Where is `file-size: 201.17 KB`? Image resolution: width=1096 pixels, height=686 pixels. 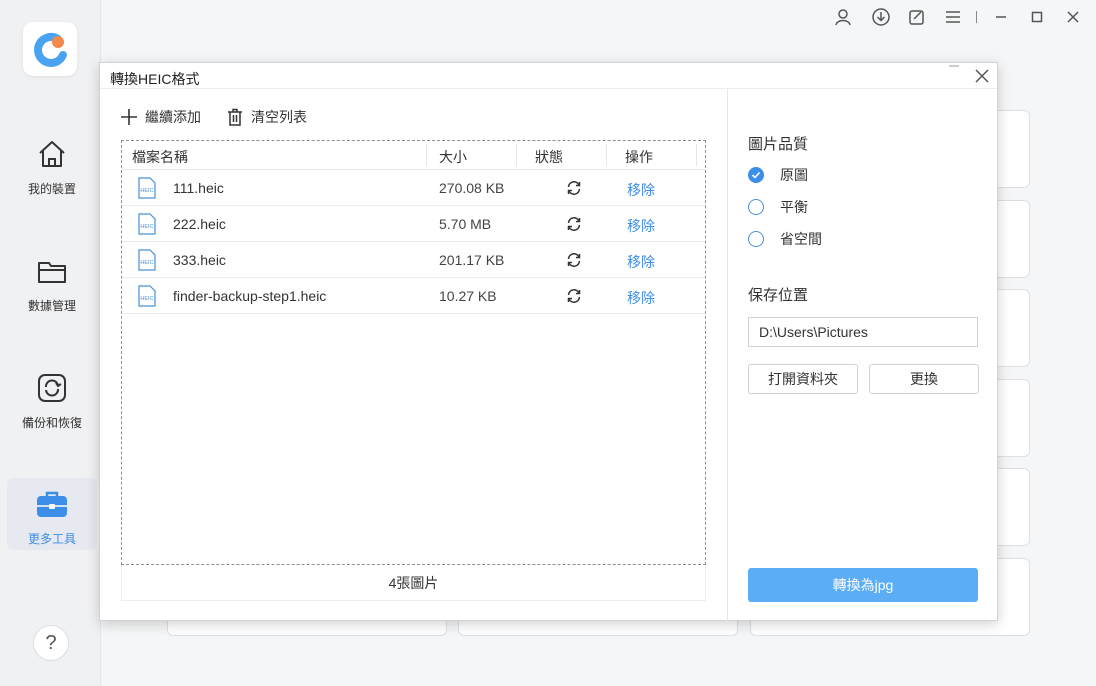 file-size: 201.17 KB is located at coordinates (472, 260).